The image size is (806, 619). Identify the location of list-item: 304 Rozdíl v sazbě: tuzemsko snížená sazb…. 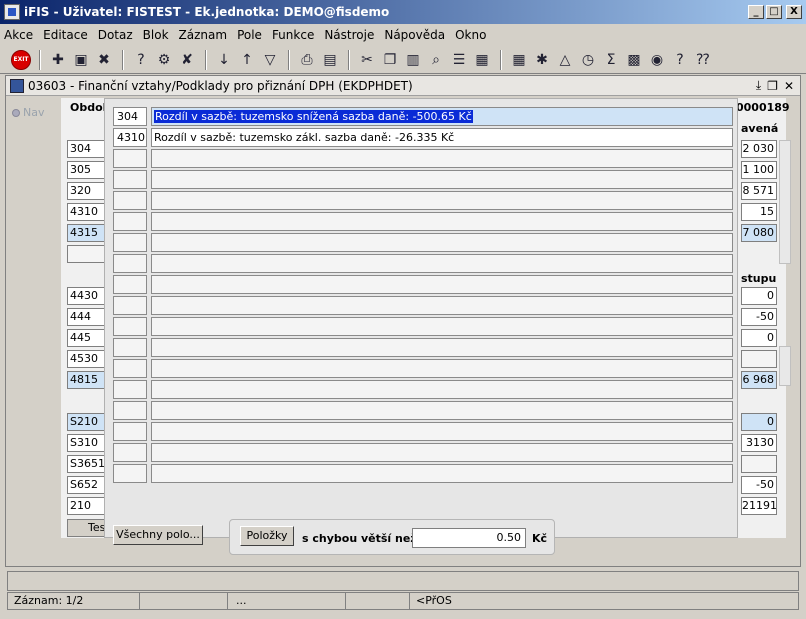
(423, 116).